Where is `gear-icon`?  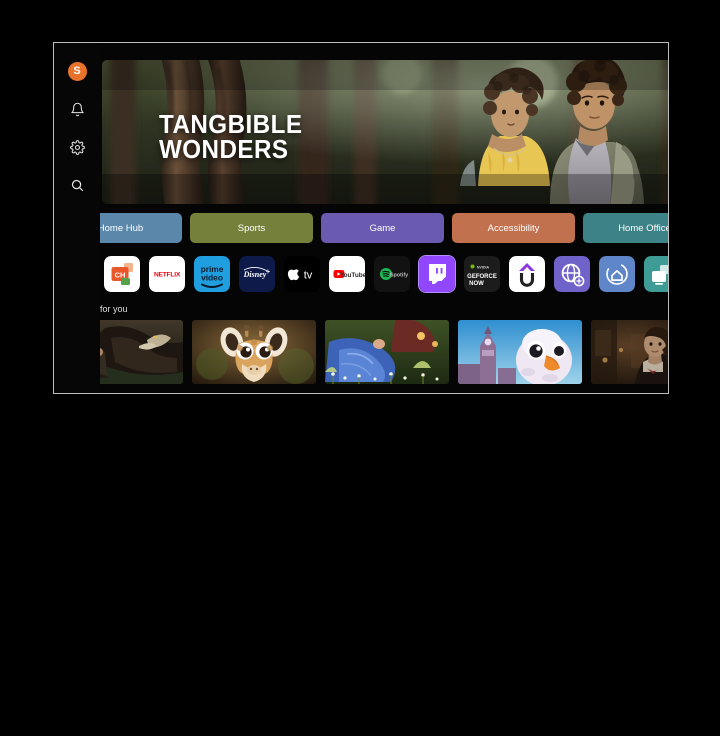
gear-icon is located at coordinates (77, 147).